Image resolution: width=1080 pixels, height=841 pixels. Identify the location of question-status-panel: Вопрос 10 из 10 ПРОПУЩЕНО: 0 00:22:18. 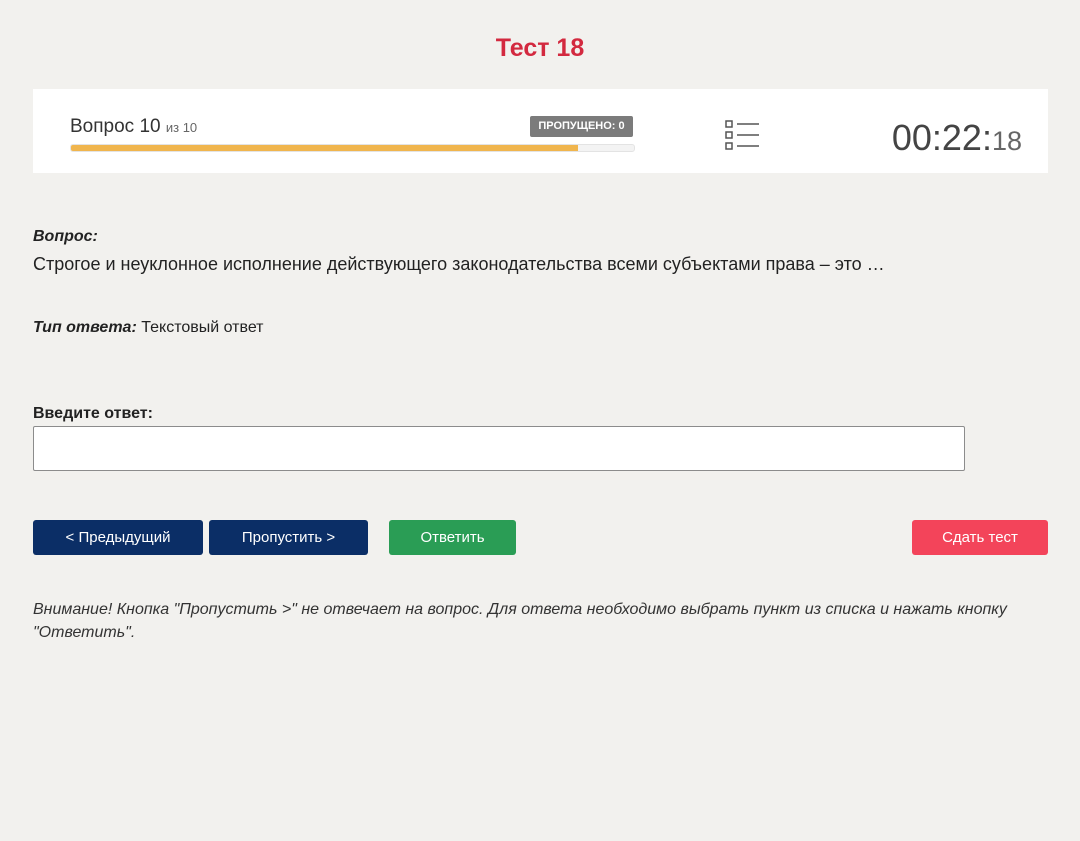
(540, 131).